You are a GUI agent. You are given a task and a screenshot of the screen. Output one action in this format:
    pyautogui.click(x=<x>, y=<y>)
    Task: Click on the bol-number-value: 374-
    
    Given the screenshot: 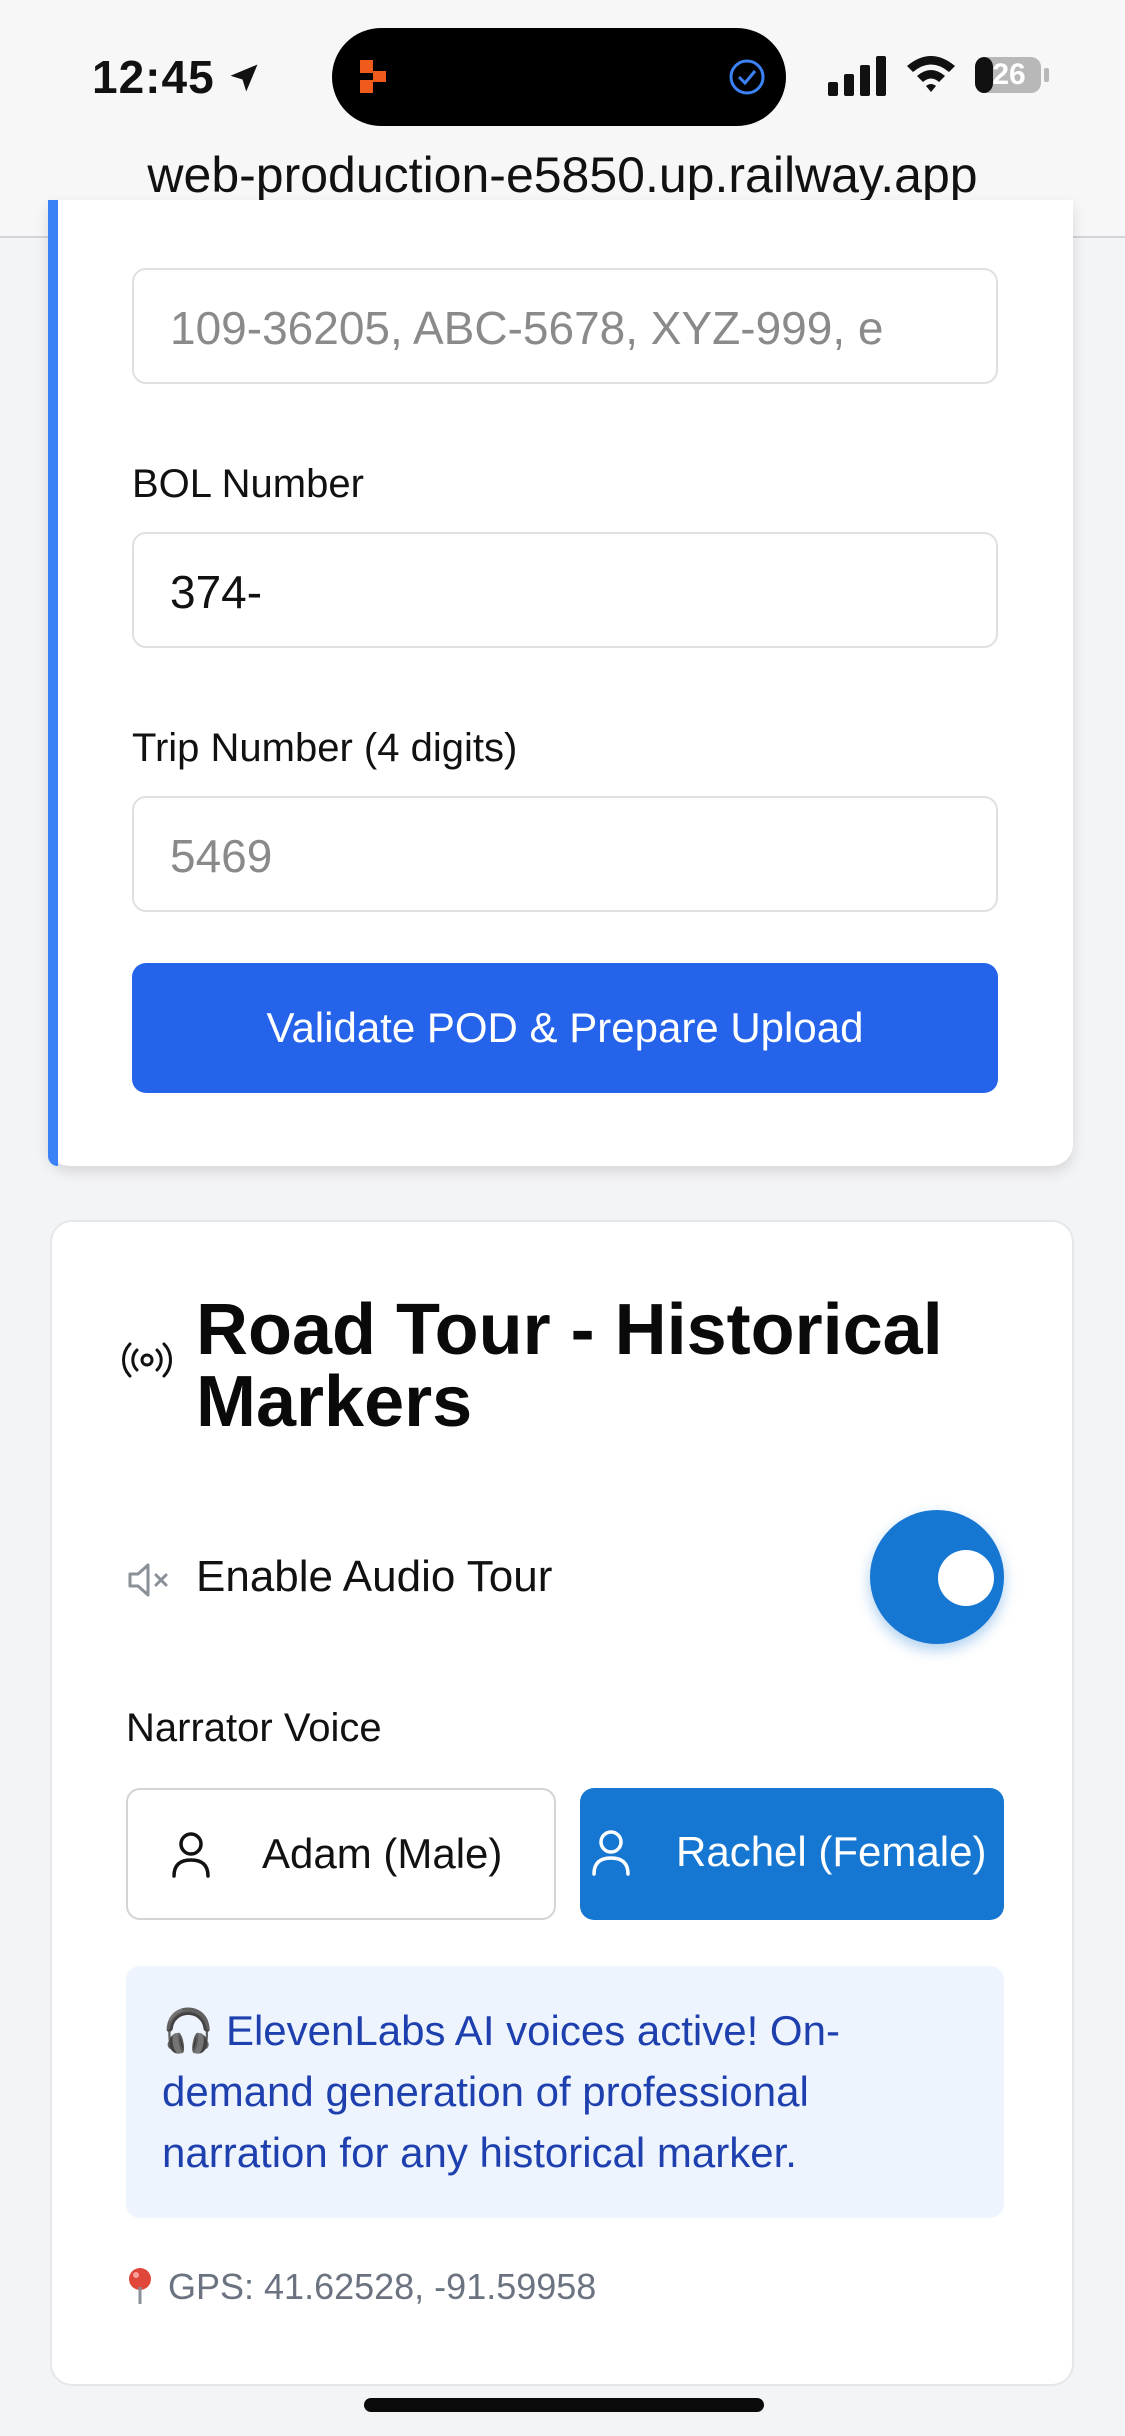 What is the action you would take?
    pyautogui.click(x=216, y=592)
    